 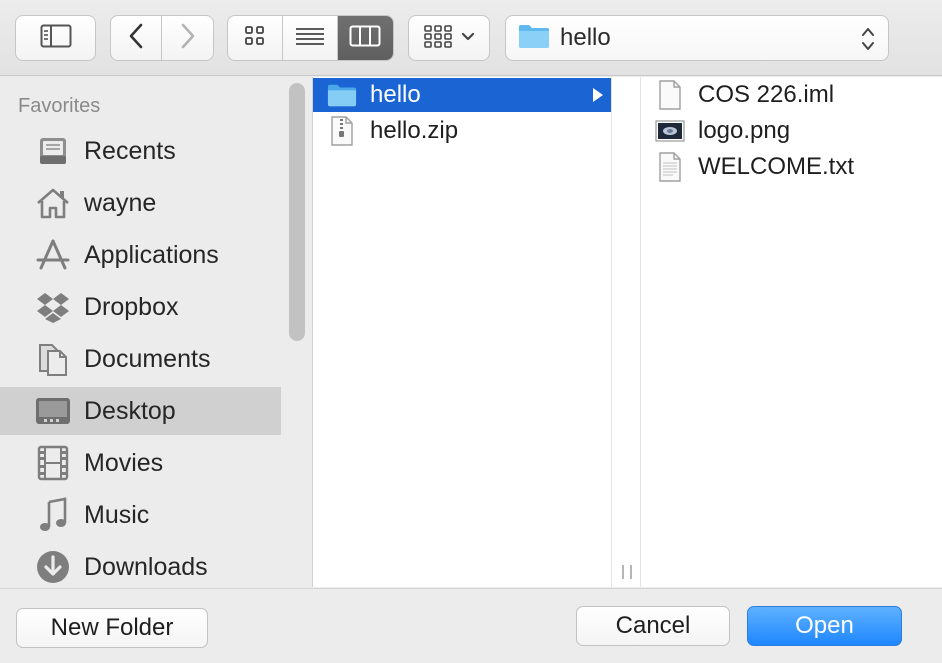 What do you see at coordinates (147, 358) in the screenshot?
I see `sidebar-item-label: Documents` at bounding box center [147, 358].